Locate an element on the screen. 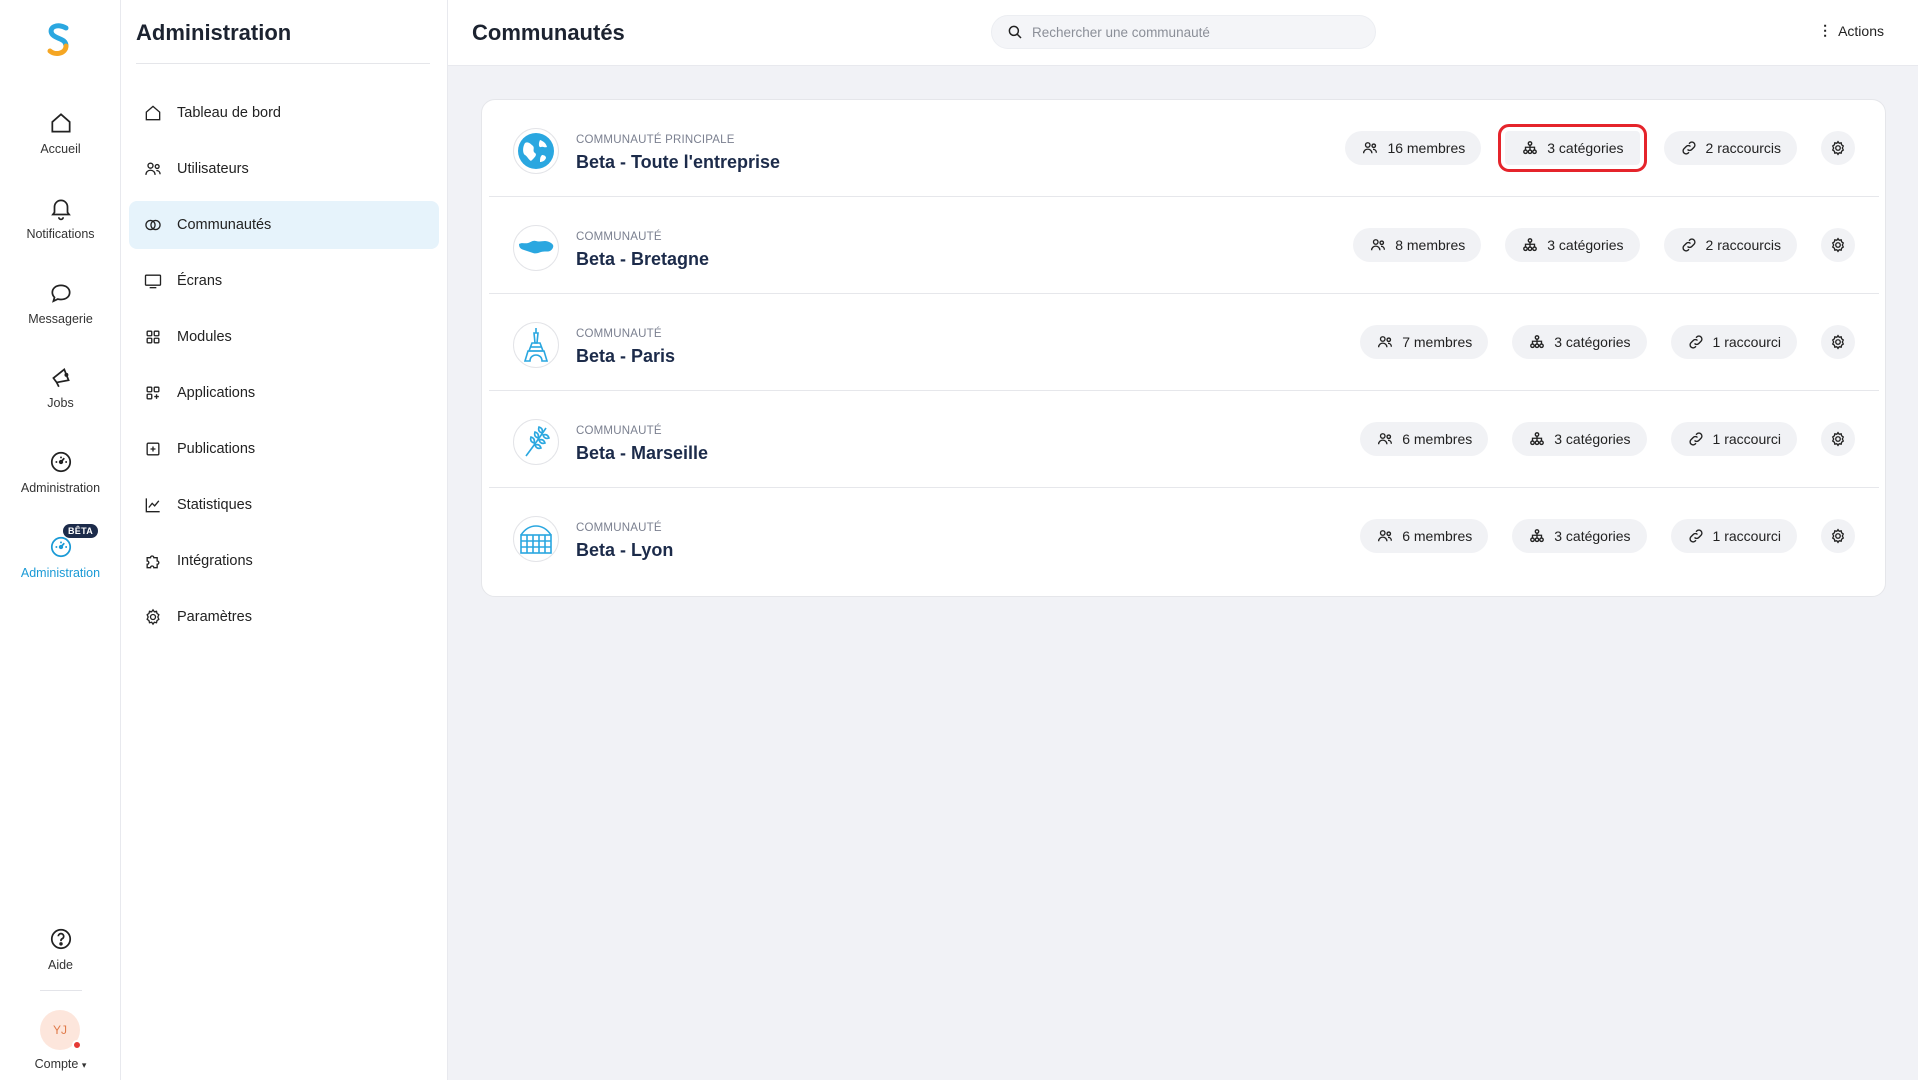  chart-icon is located at coordinates (152, 505).